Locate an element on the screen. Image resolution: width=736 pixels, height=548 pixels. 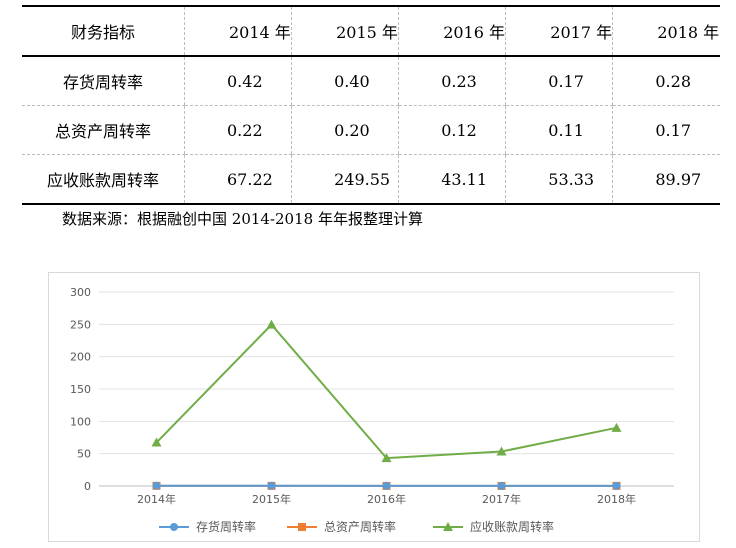
table-cell: 89.97 is located at coordinates (666, 179).